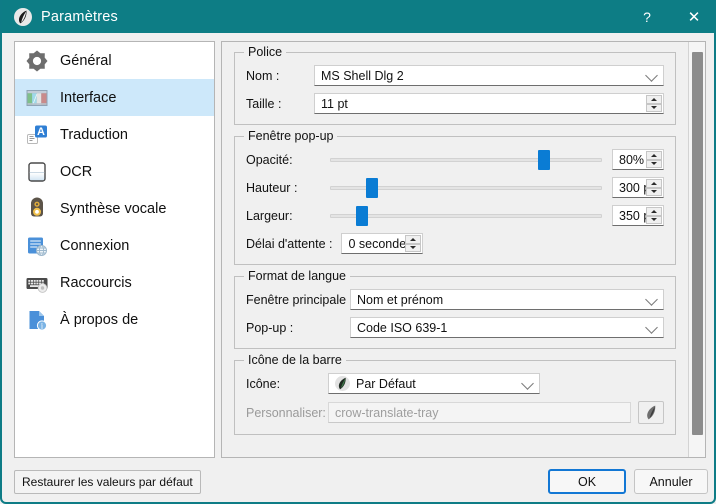  I want to click on width-row: Largeur: 350 px, so click(455, 215).